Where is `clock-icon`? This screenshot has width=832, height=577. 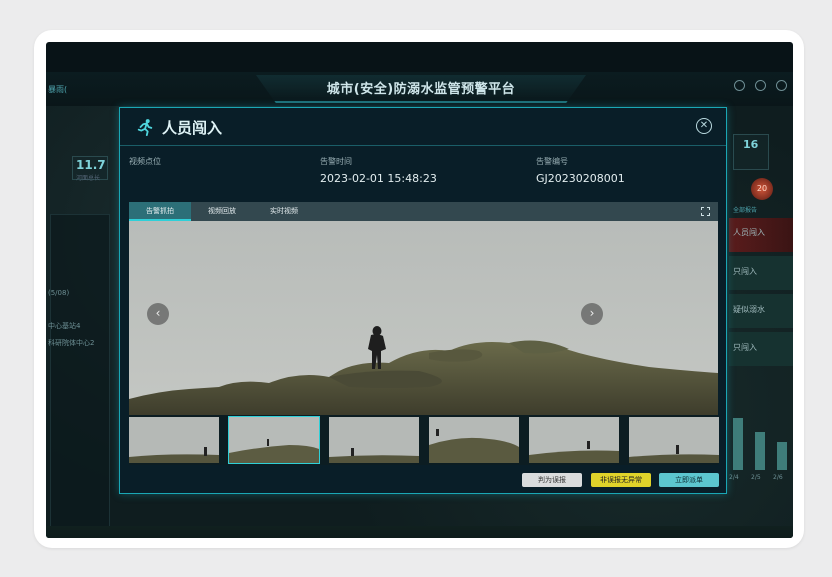
clock-icon is located at coordinates (760, 85).